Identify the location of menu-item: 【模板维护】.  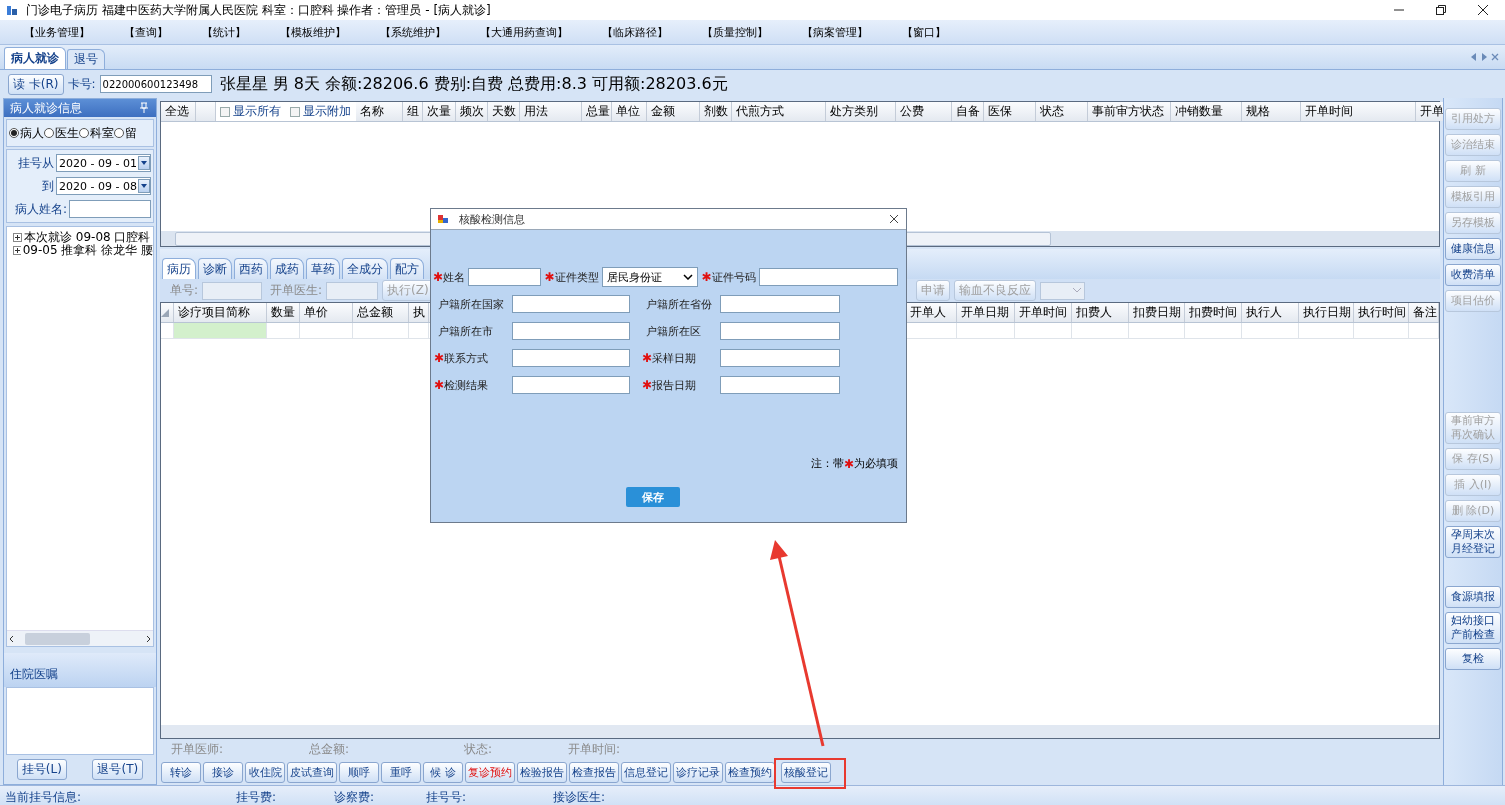
(313, 32).